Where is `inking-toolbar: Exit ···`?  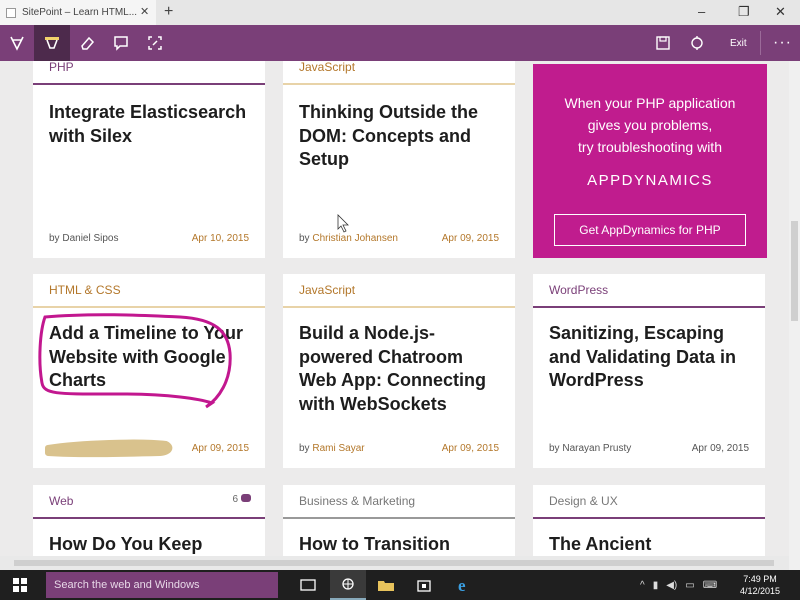
inking-toolbar: Exit ··· is located at coordinates (400, 43).